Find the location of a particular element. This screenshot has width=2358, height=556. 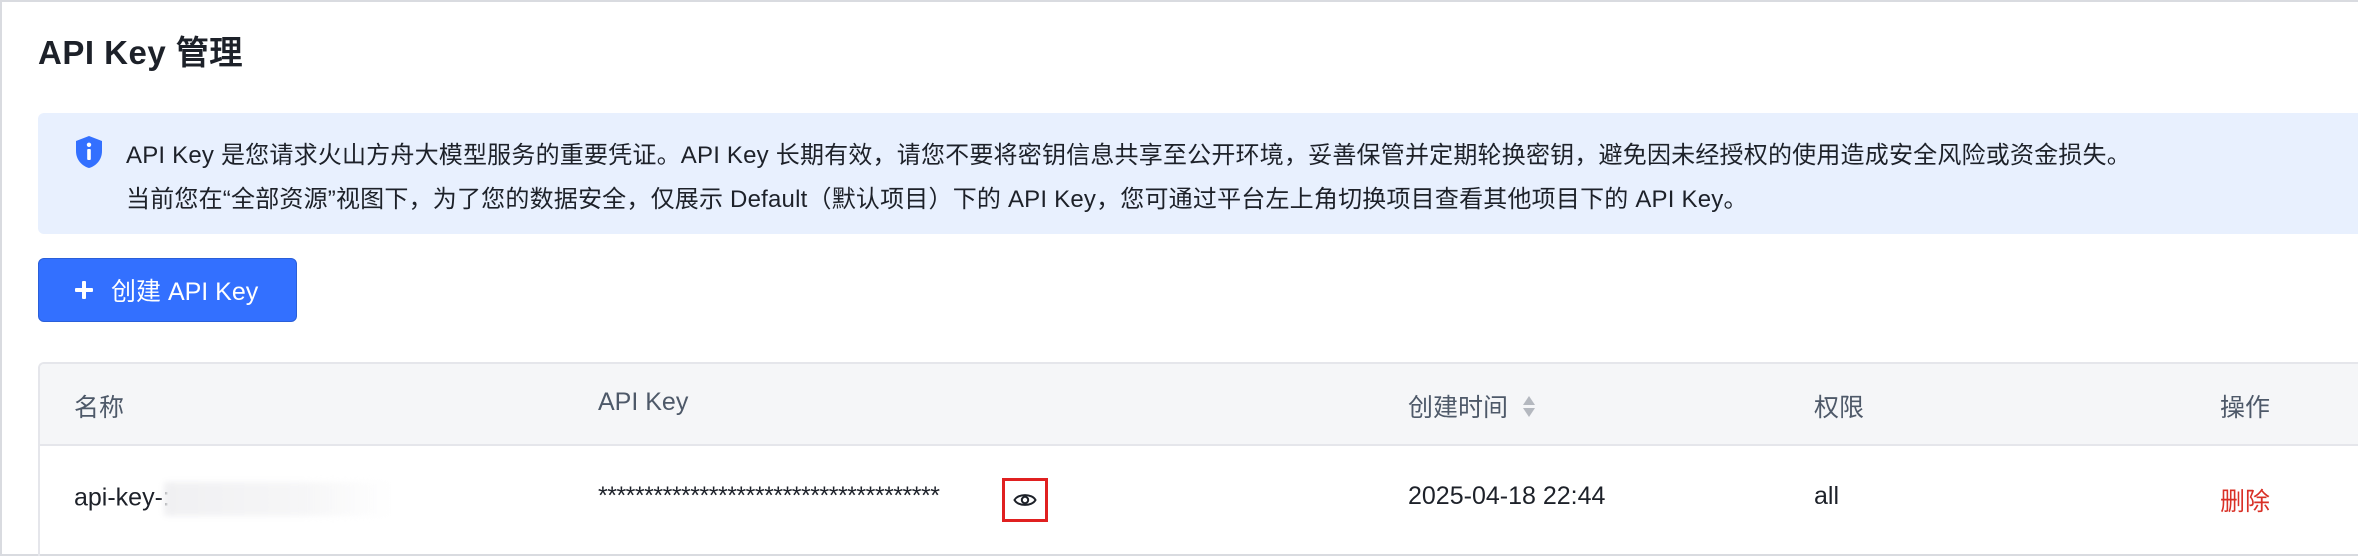

key-name-cell: api-key-: is located at coordinates (234, 499).